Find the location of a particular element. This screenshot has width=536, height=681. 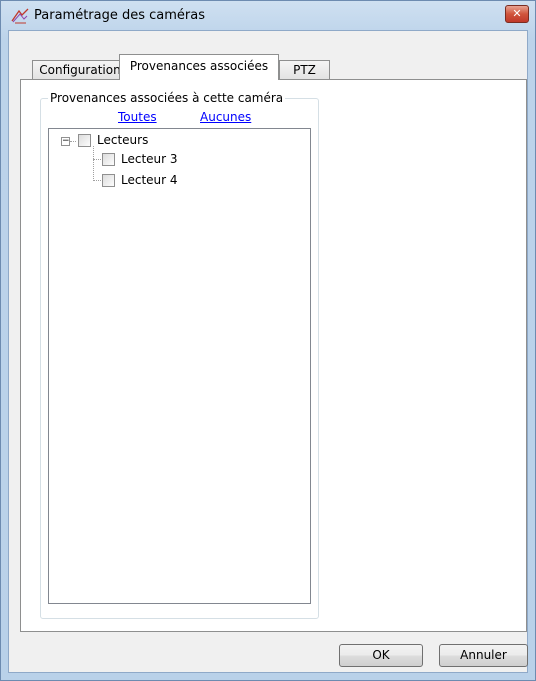

select-all-link: Toutes is located at coordinates (137, 117).